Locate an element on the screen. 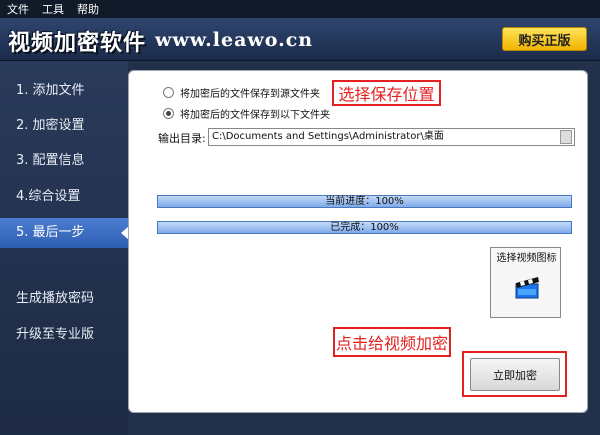 This screenshot has height=435, width=600. radio-save-folder: 将加密后的文件保存到以下文件夹 is located at coordinates (246, 113).